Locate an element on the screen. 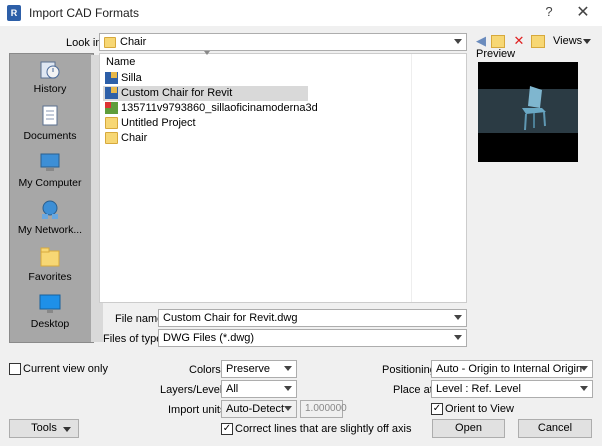 The width and height of the screenshot is (602, 446). preview-label: Preview is located at coordinates (496, 54).